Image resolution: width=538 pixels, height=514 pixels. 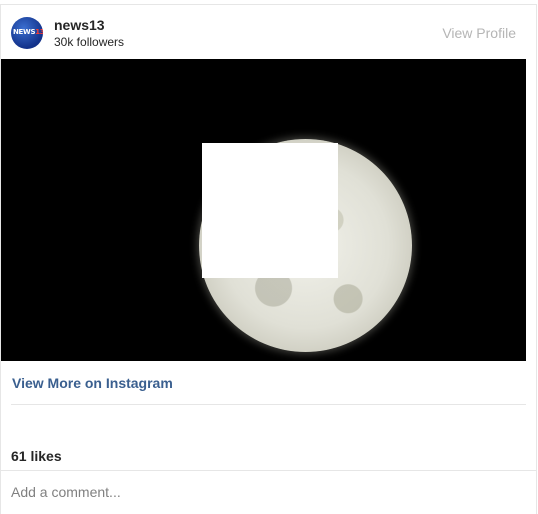 What do you see at coordinates (92, 383) in the screenshot?
I see `view-more-on-instagram-link: View More on Instagram` at bounding box center [92, 383].